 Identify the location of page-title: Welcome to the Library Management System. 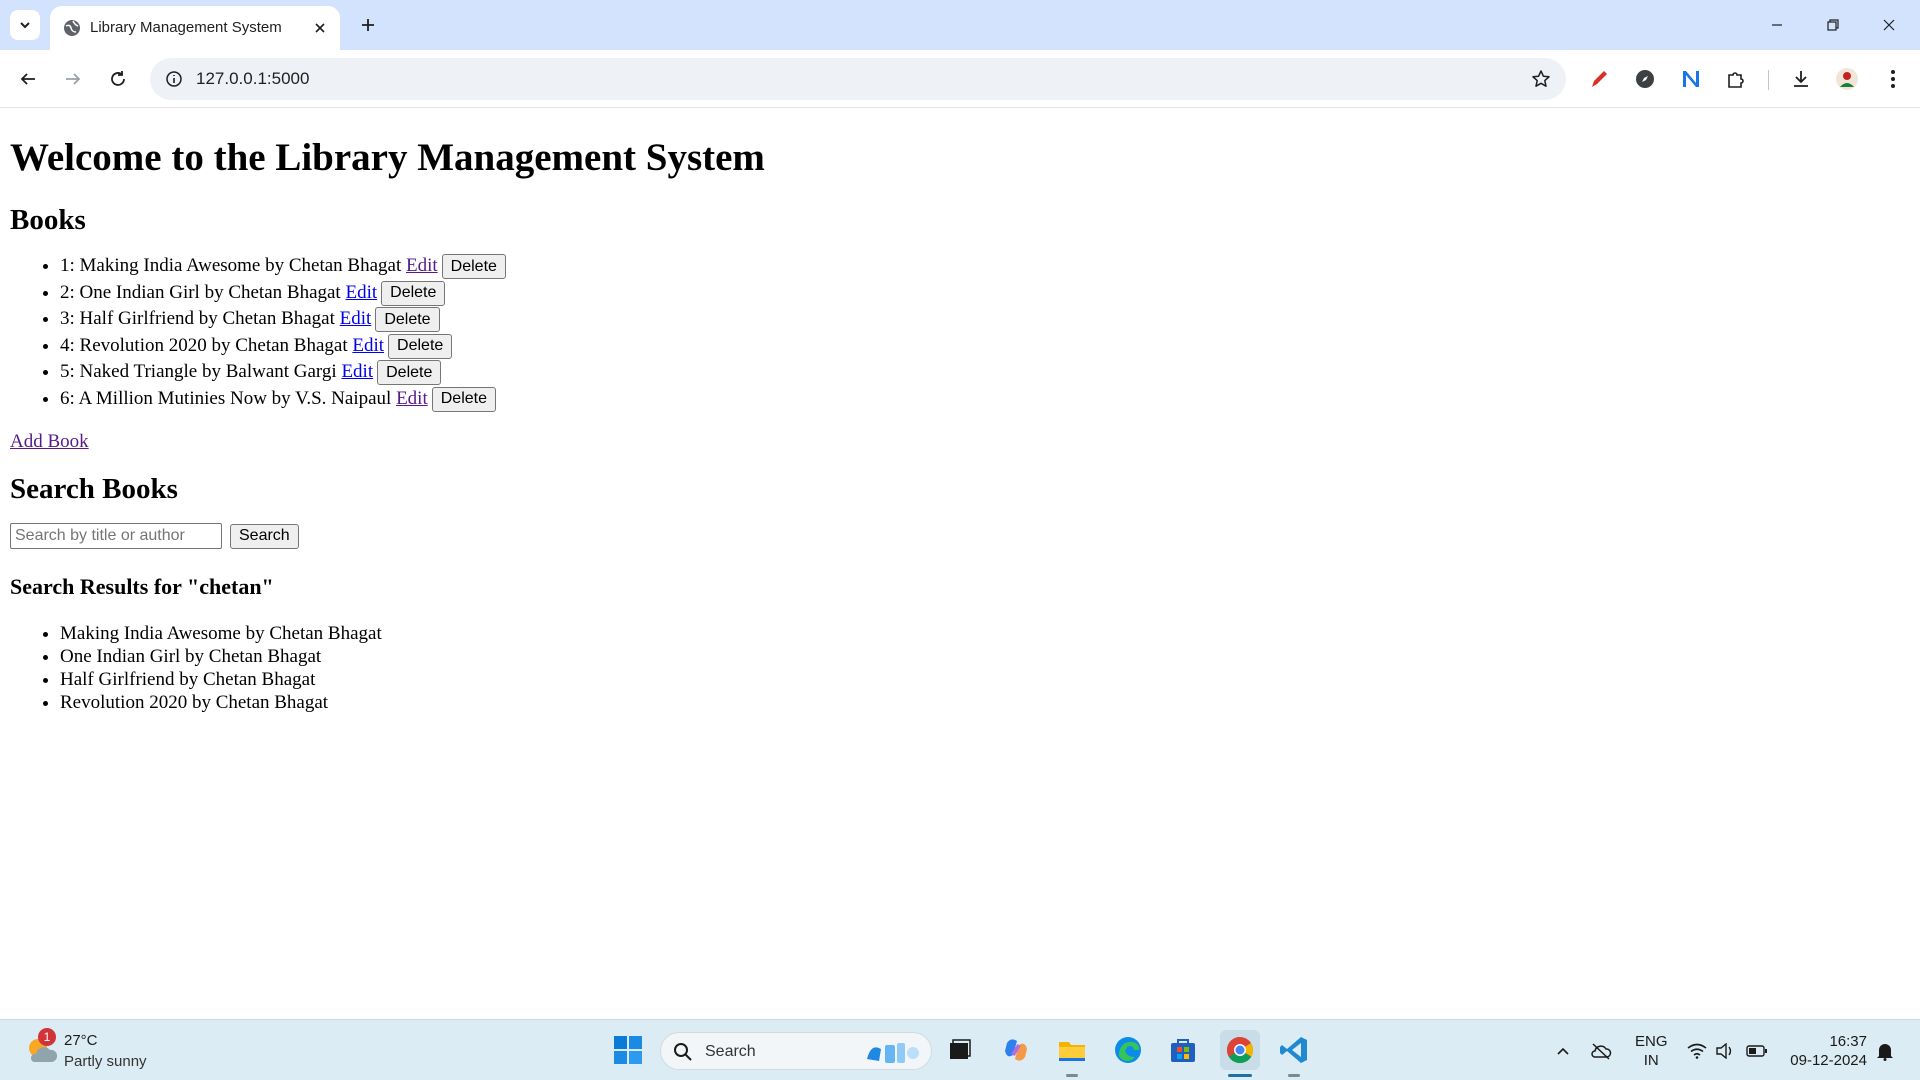
(387, 157).